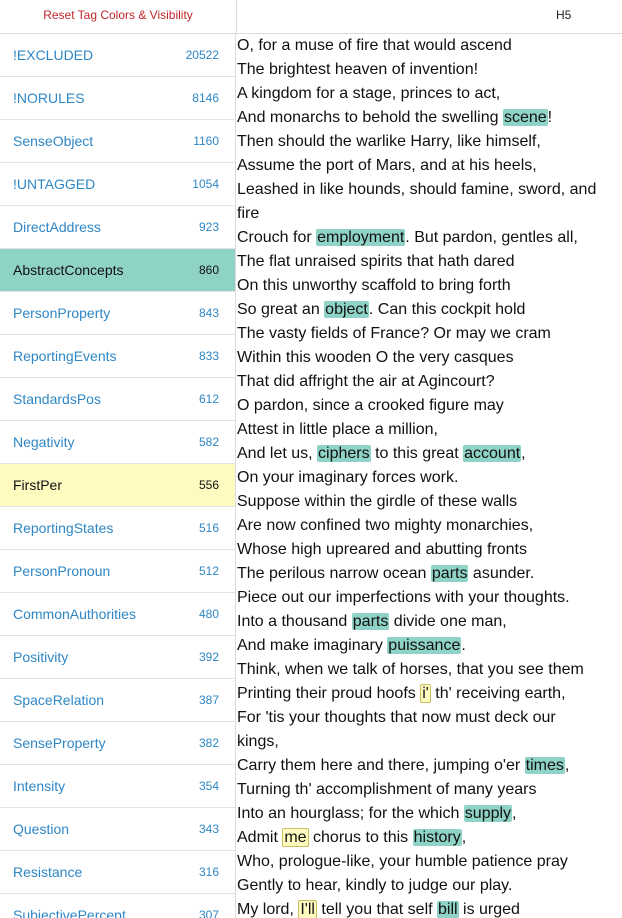  I want to click on tag-item-question: Question 343, so click(117, 829).